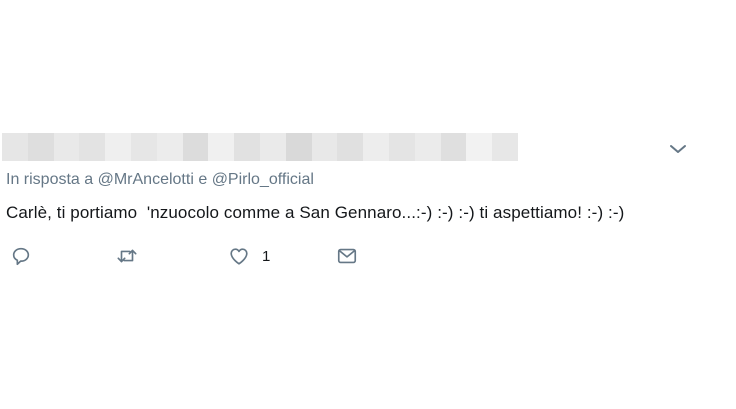  What do you see at coordinates (249, 256) in the screenshot?
I see `like-button: 1` at bounding box center [249, 256].